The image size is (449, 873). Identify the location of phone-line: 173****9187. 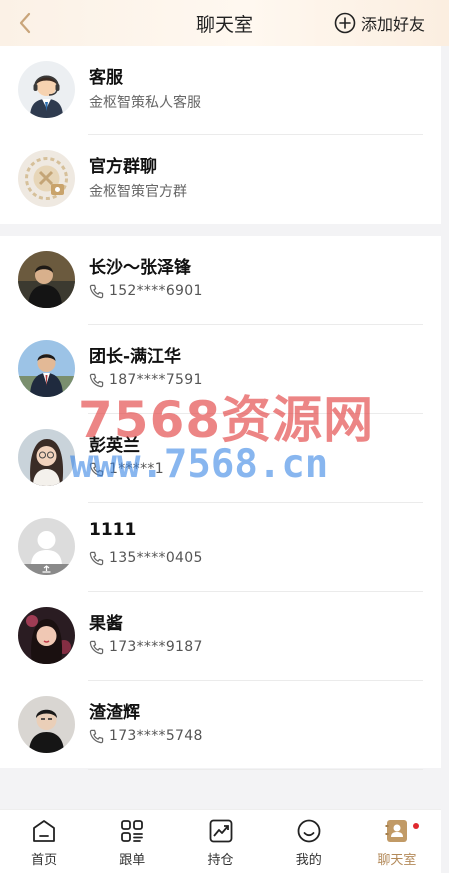
(146, 647).